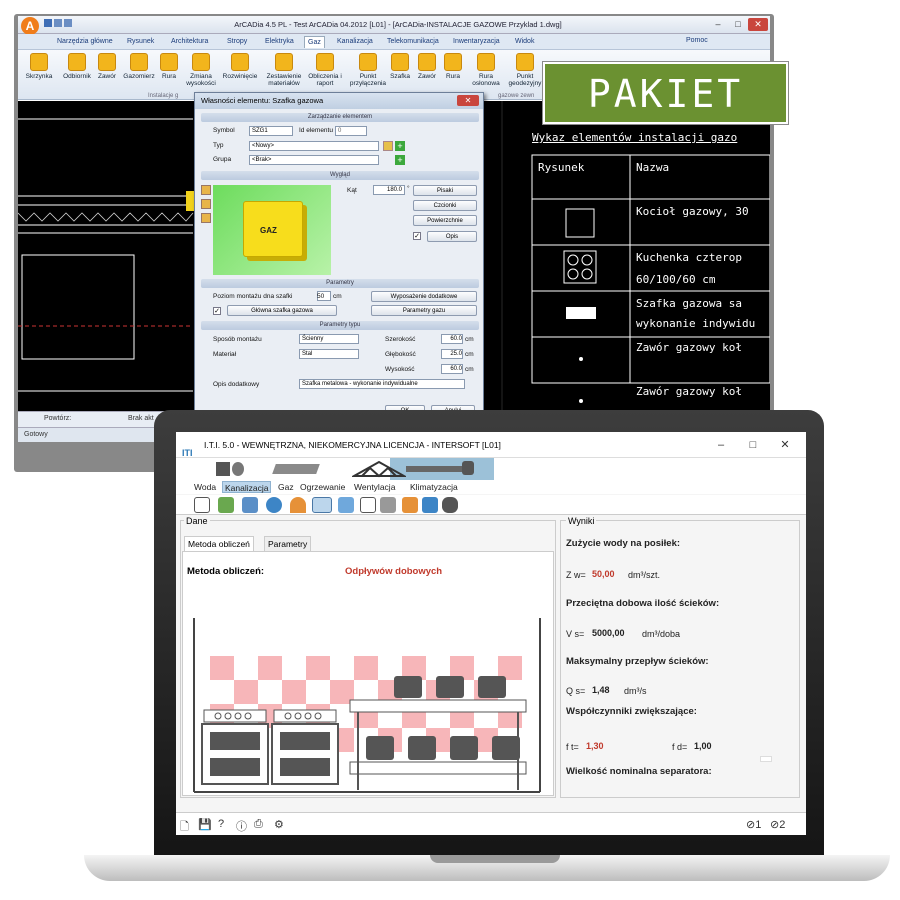 The height and width of the screenshot is (900, 900). What do you see at coordinates (241, 826) in the screenshot?
I see `info-icon: ⓘ` at bounding box center [241, 826].